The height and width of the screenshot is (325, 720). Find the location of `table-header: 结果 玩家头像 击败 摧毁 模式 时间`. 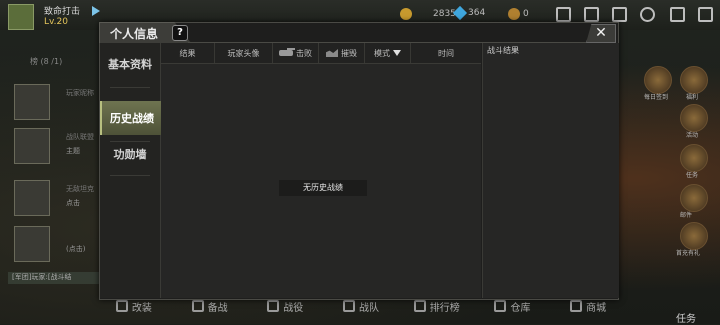

table-header: 结果 玩家头像 击败 摧毁 模式 时间 is located at coordinates (321, 53).